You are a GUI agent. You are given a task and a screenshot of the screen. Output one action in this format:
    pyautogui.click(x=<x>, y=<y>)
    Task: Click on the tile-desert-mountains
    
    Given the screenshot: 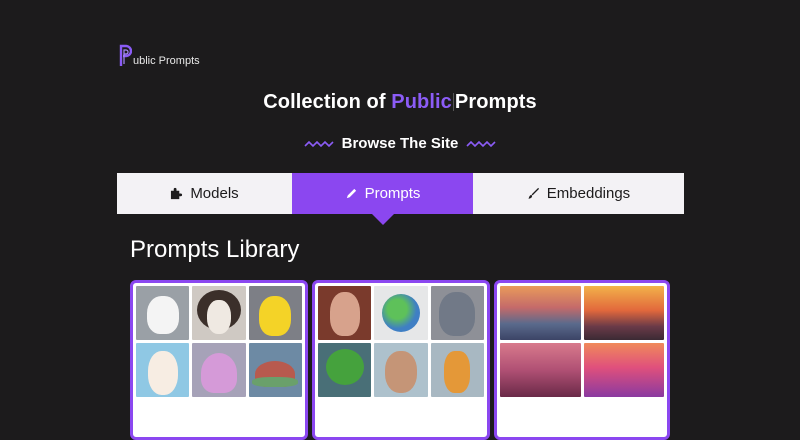 What is the action you would take?
    pyautogui.click(x=540, y=370)
    